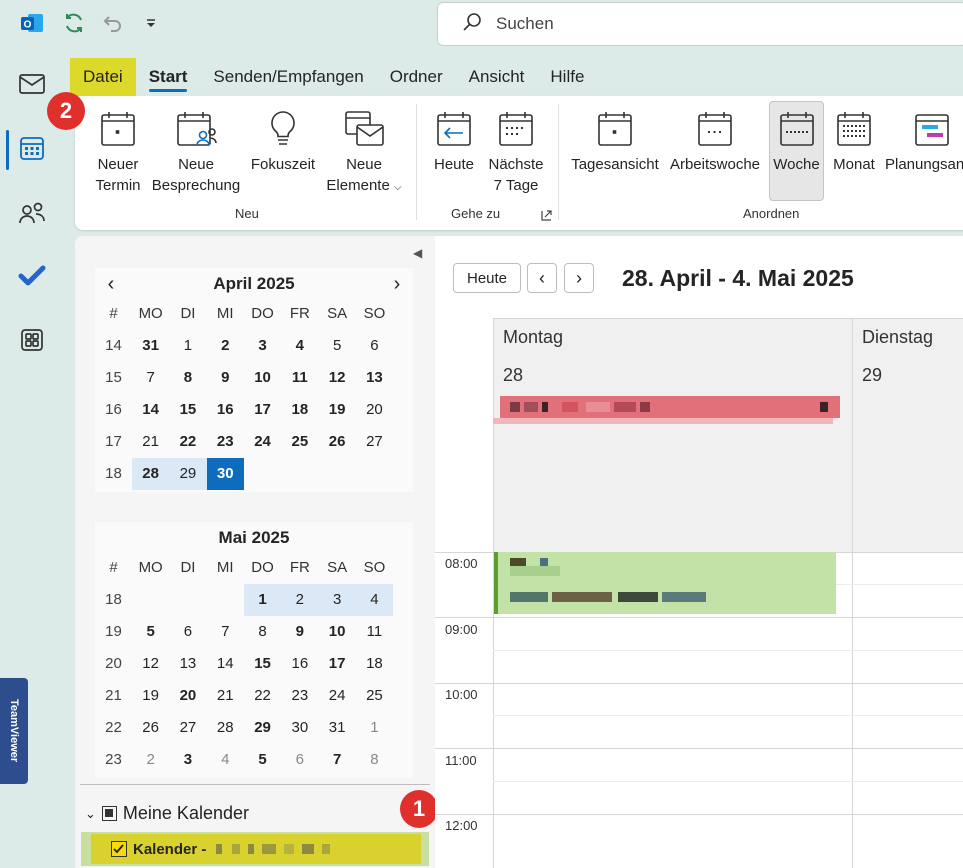 Image resolution: width=963 pixels, height=868 pixels. I want to click on quick-access-dropdown-icon, so click(151, 23).